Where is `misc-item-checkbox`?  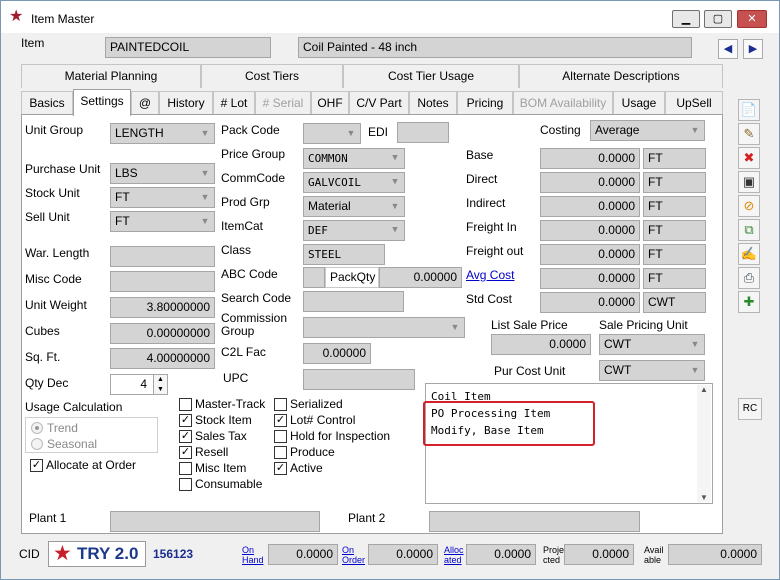 misc-item-checkbox is located at coordinates (185, 468).